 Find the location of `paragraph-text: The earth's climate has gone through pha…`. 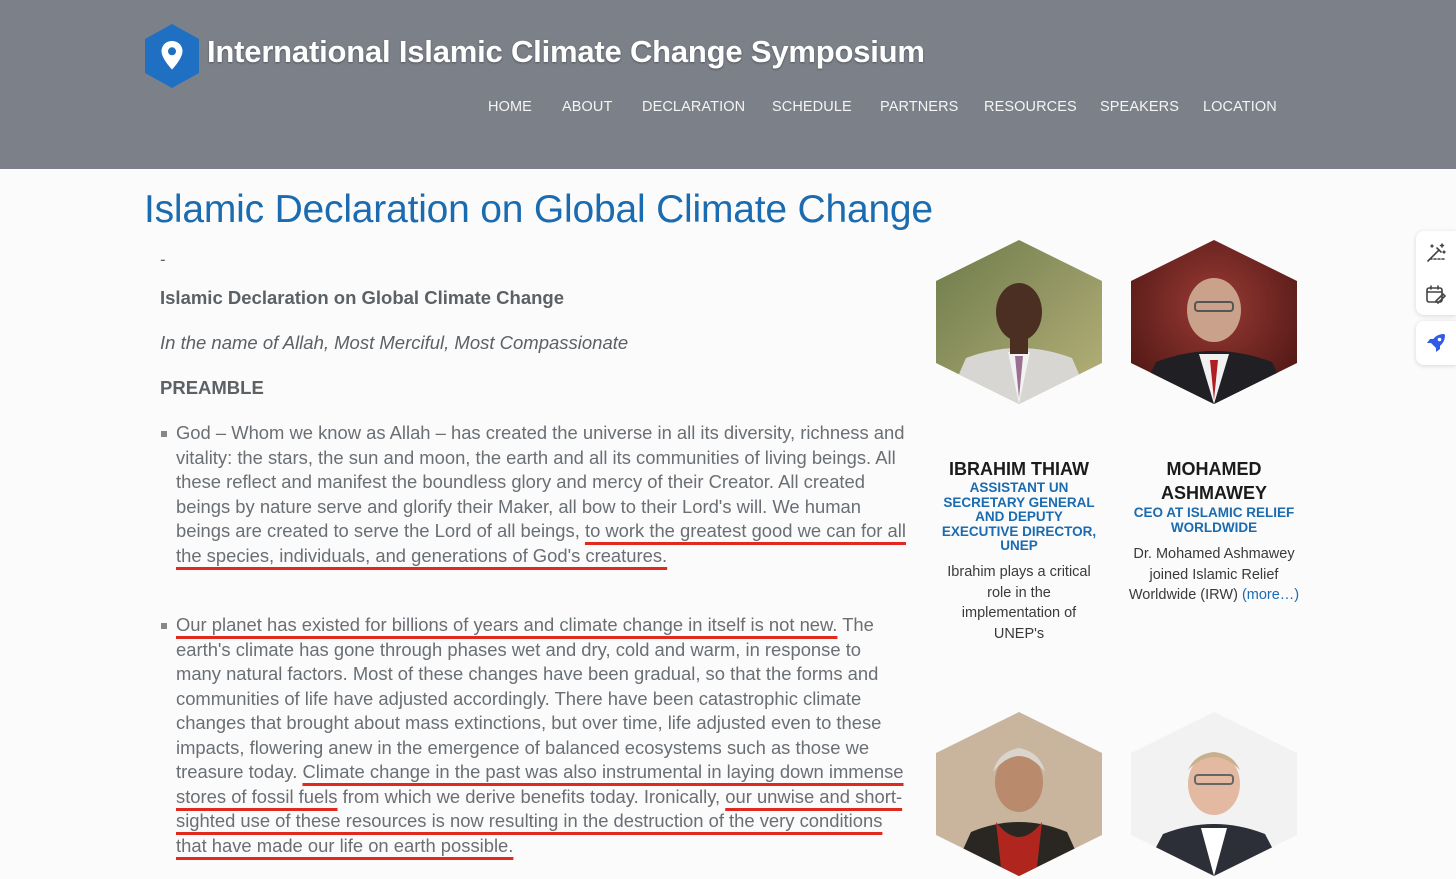

paragraph-text: The earth's climate has gone through pha… is located at coordinates (529, 698).